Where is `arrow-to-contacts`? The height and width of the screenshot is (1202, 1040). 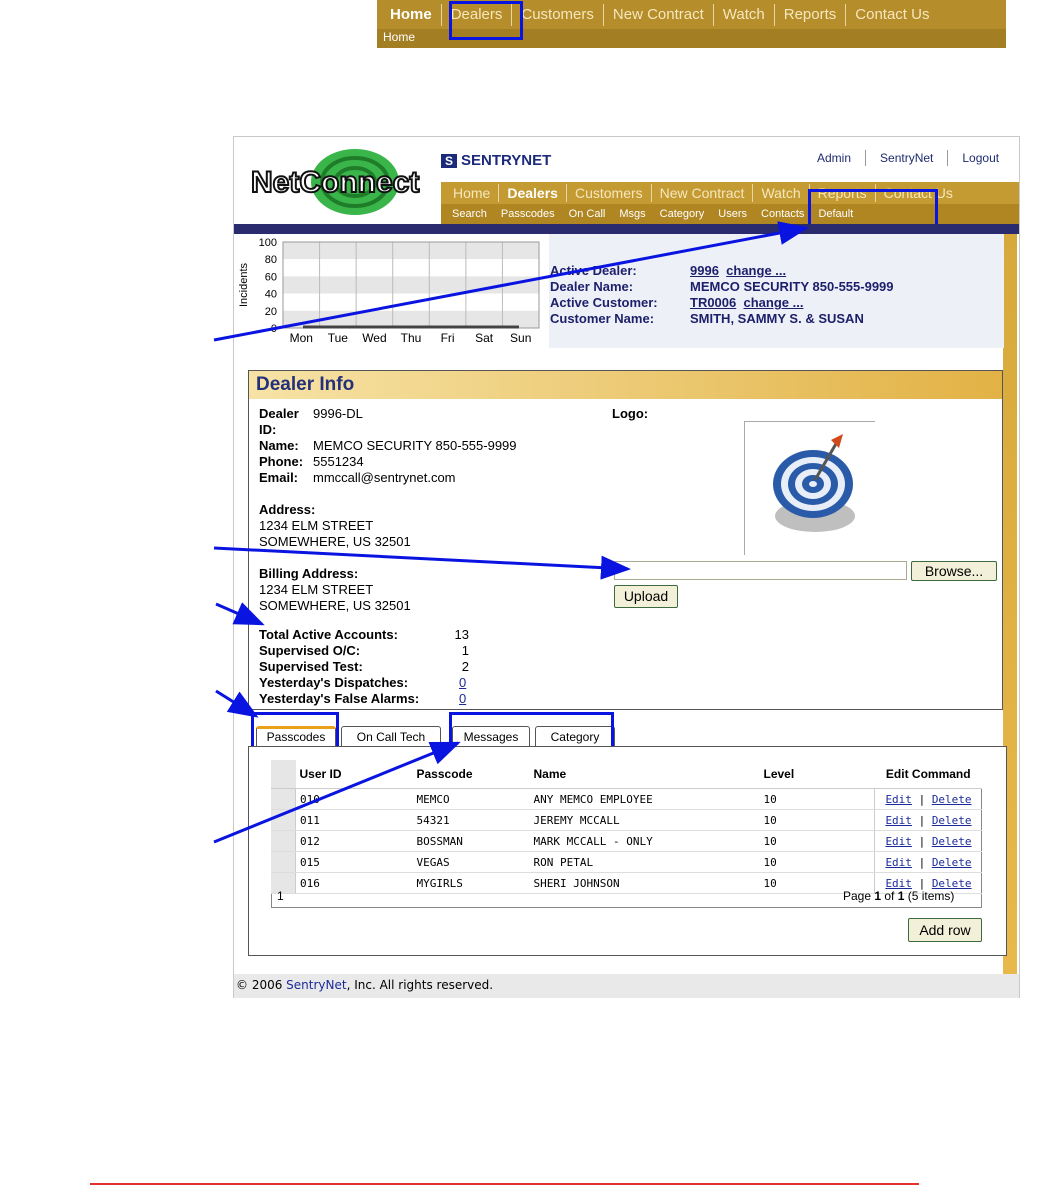
arrow-to-contacts is located at coordinates (511, 281).